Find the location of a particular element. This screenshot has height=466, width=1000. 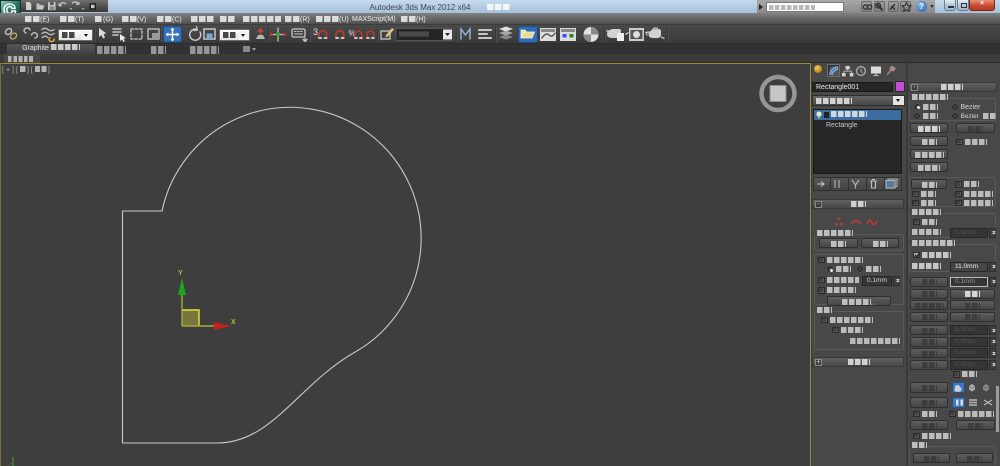

svg-text: X is located at coordinates (233, 322).